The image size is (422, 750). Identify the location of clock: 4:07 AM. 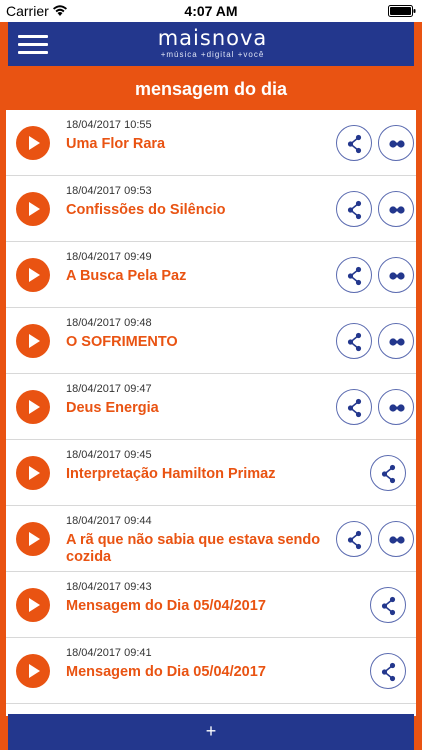
(211, 11).